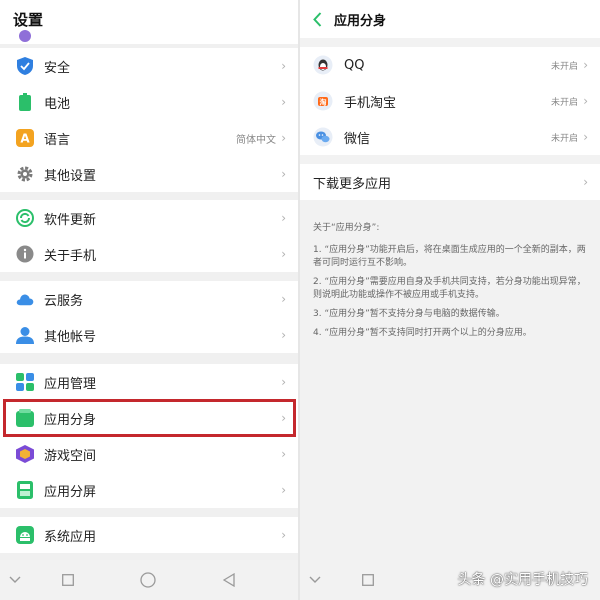 This screenshot has height=600, width=600. I want to click on navigation-bar, so click(149, 580).